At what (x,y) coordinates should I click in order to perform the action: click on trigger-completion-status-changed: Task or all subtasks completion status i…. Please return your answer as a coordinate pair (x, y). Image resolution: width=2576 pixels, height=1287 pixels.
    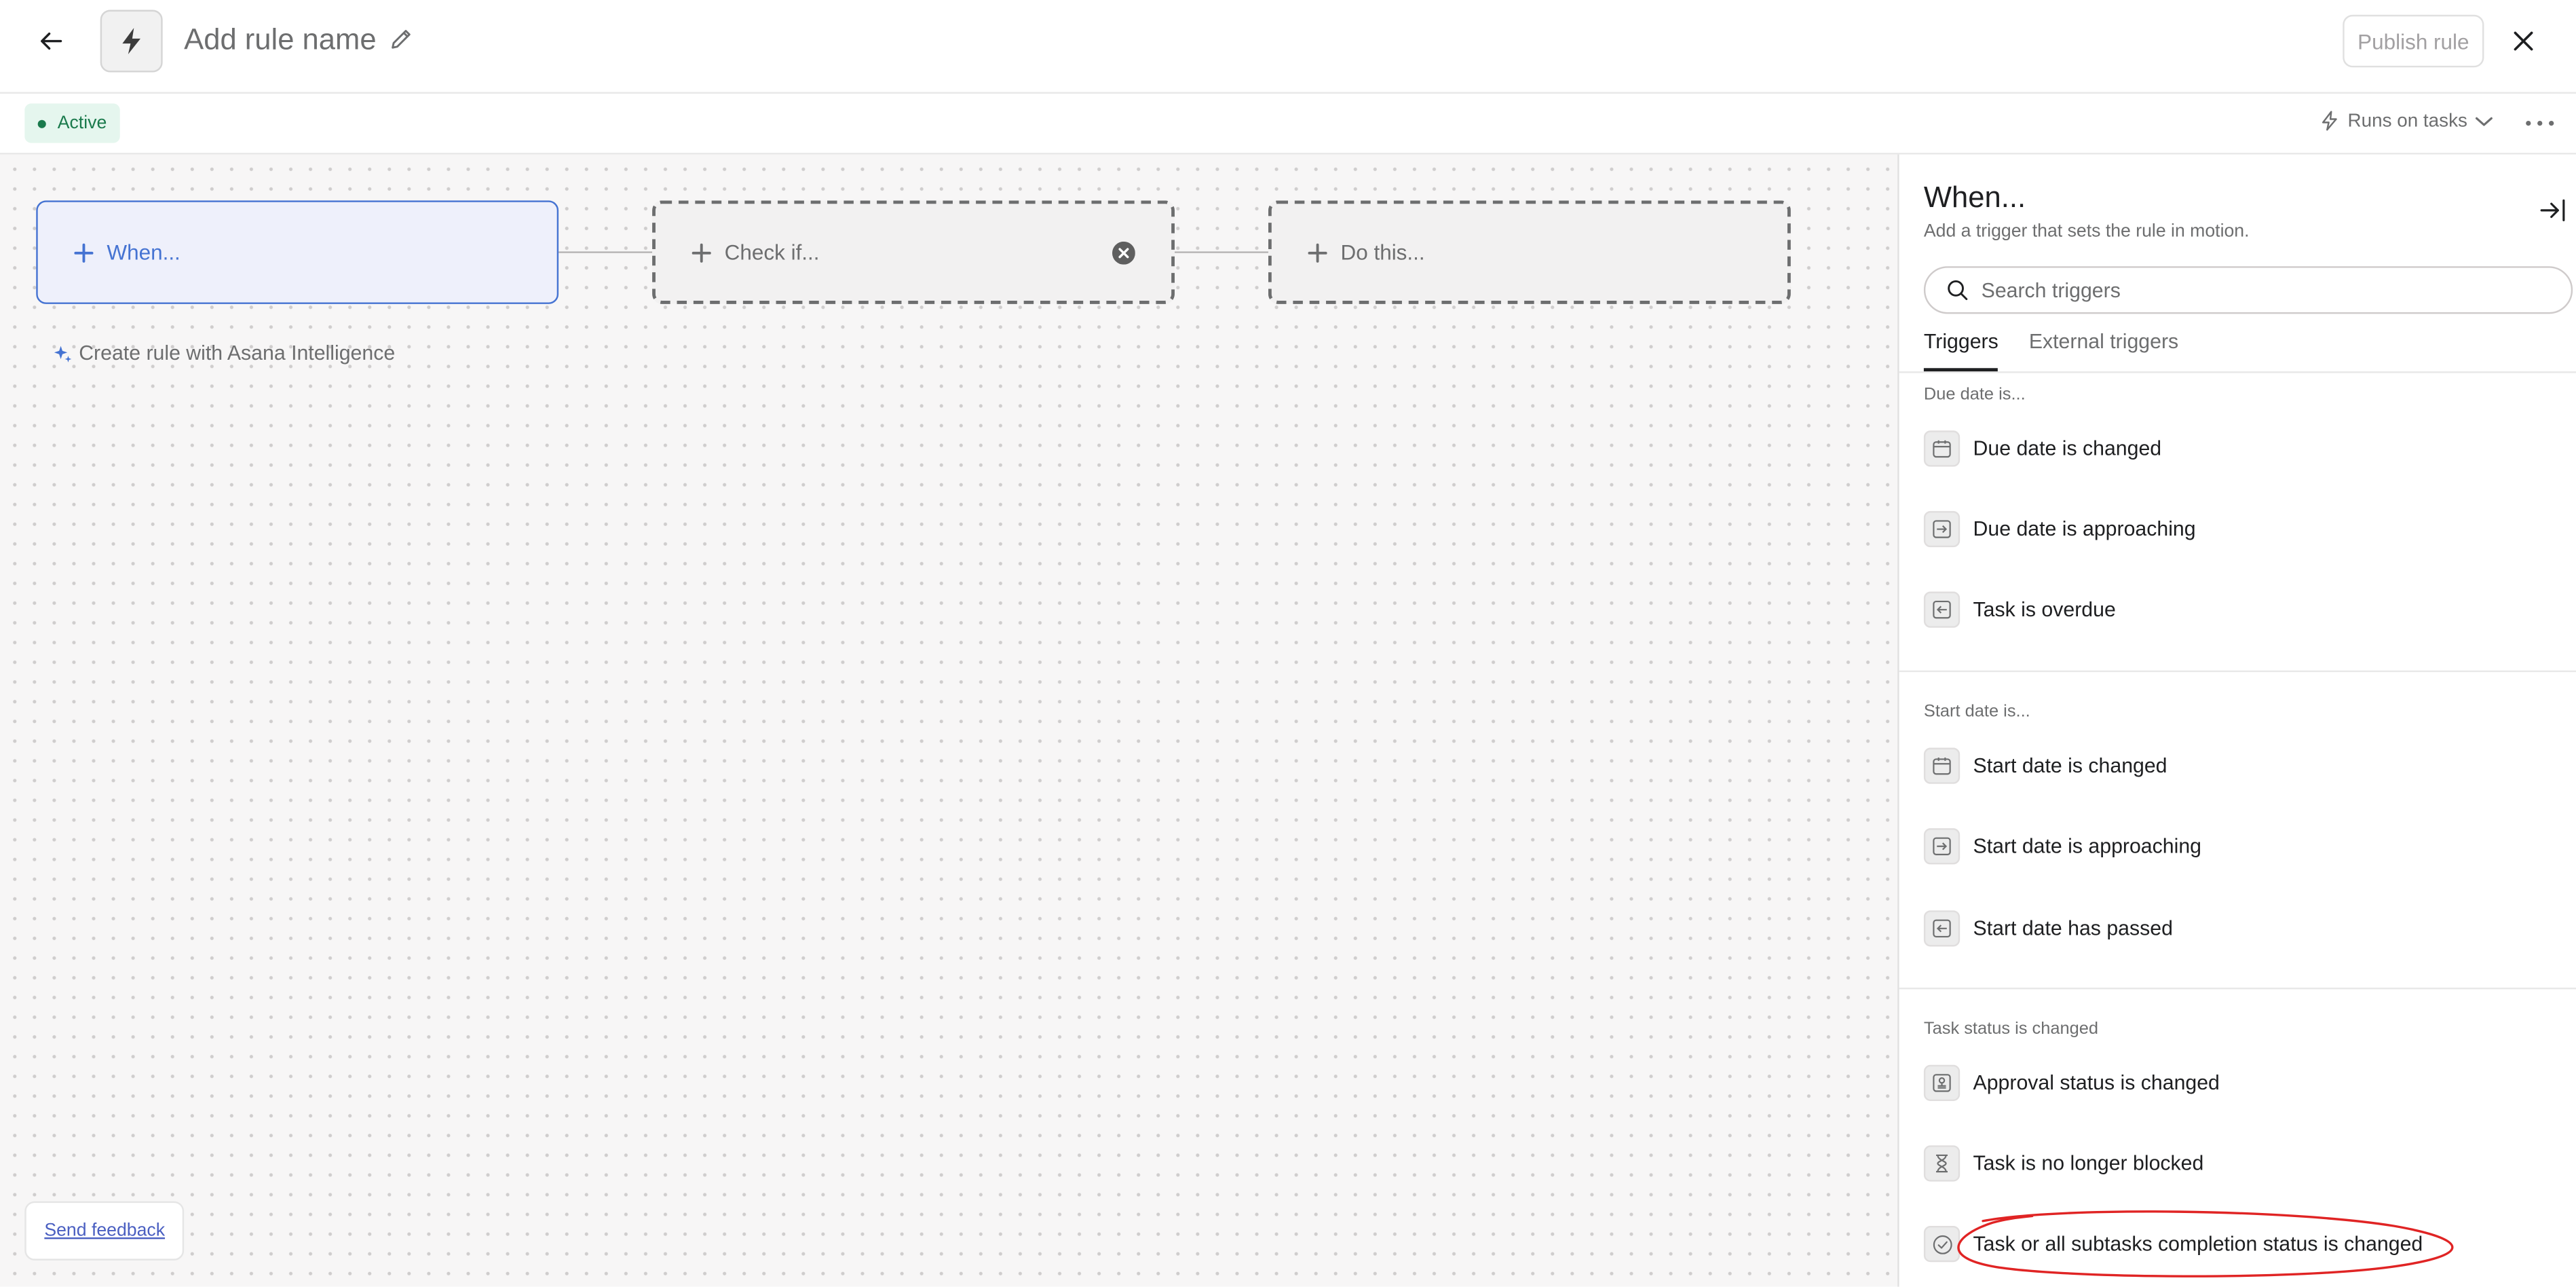
    Looking at the image, I should click on (2235, 1244).